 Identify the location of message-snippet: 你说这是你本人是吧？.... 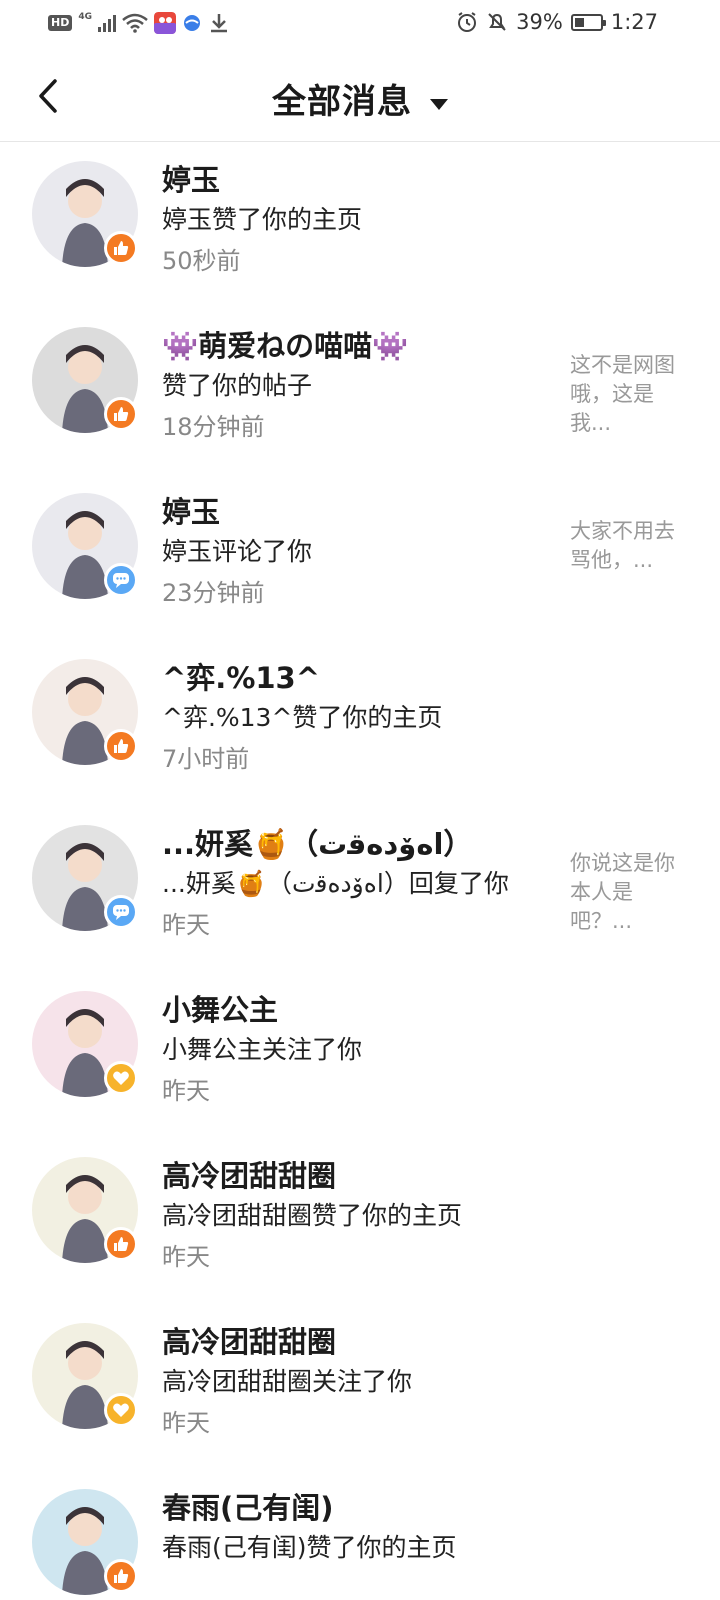
(622, 892).